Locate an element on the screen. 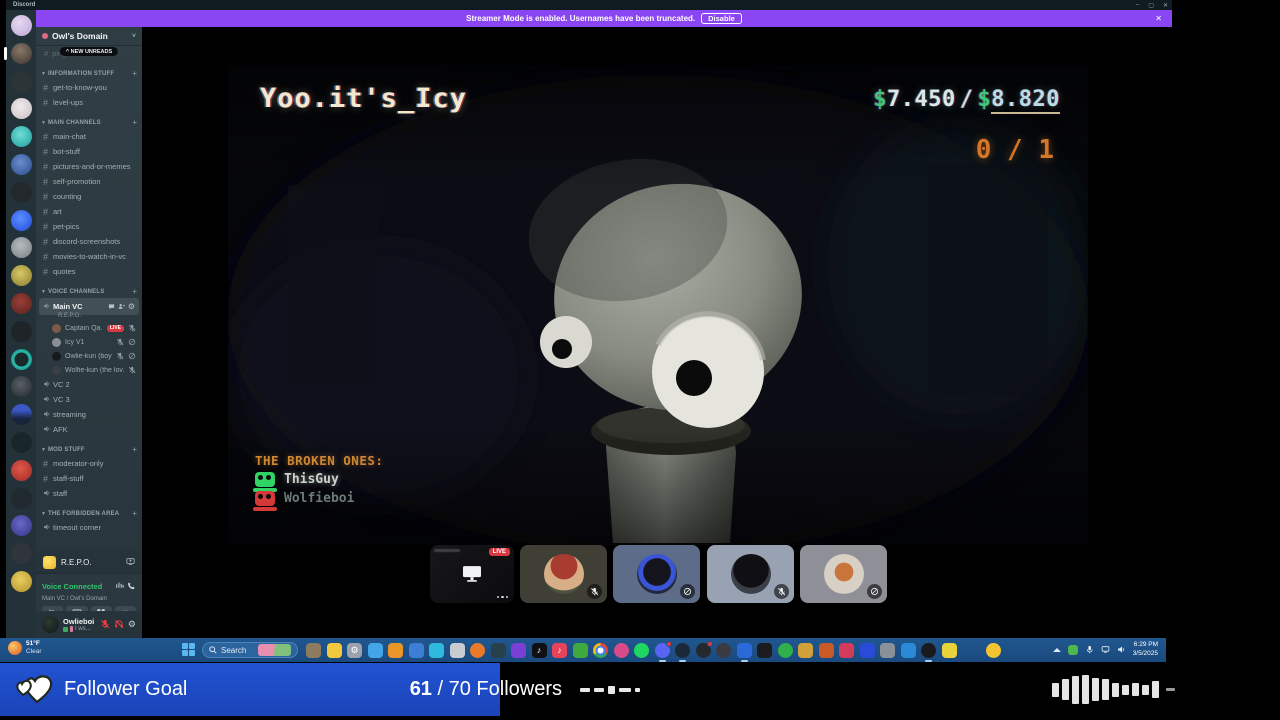 Image resolution: width=1280 pixels, height=720 pixels. taskbar-photos-icon is located at coordinates (416, 650).